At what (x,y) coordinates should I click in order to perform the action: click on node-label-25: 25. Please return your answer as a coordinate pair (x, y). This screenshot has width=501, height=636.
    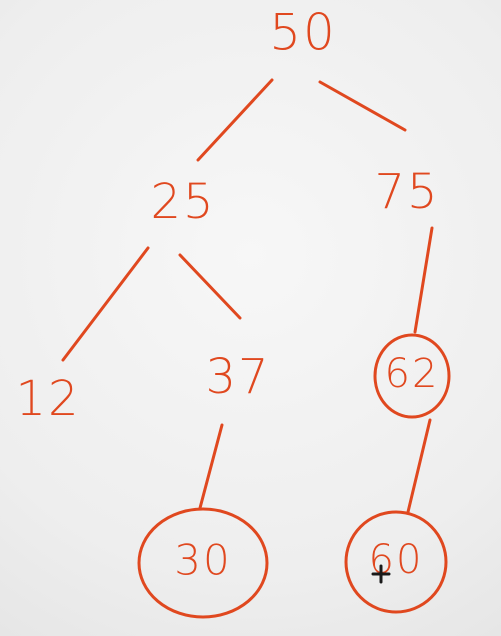
    Looking at the image, I should click on (182, 202).